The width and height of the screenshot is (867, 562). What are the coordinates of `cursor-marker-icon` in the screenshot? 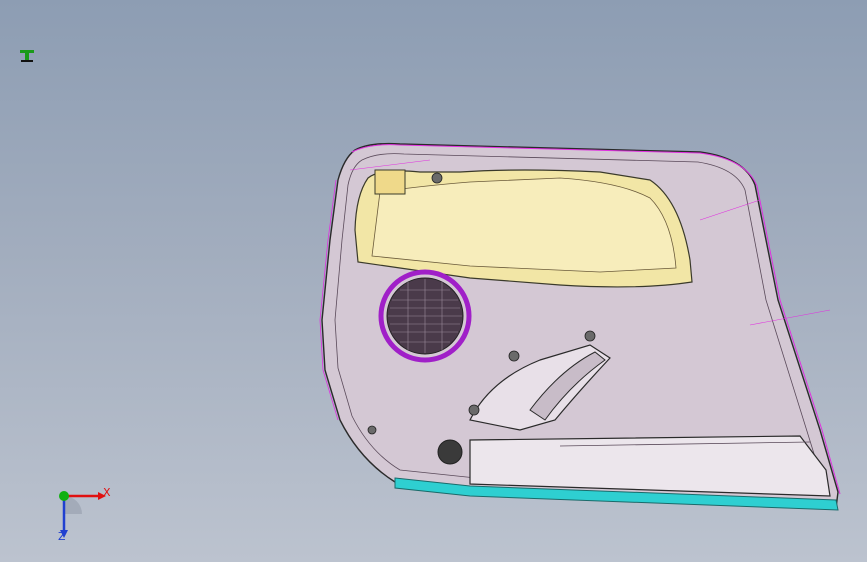 It's located at (27, 56).